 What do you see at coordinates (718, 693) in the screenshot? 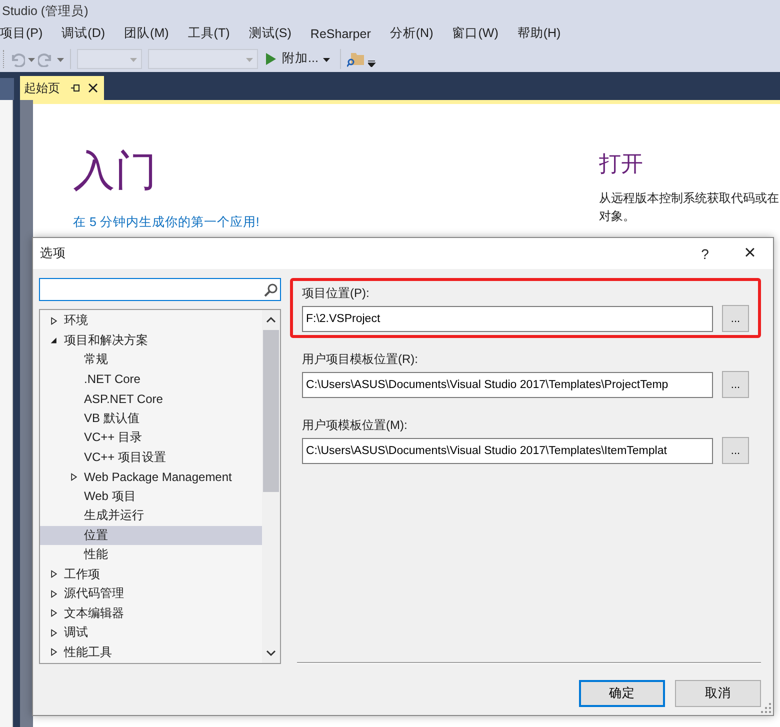
I see `cancel-button: 取消` at bounding box center [718, 693].